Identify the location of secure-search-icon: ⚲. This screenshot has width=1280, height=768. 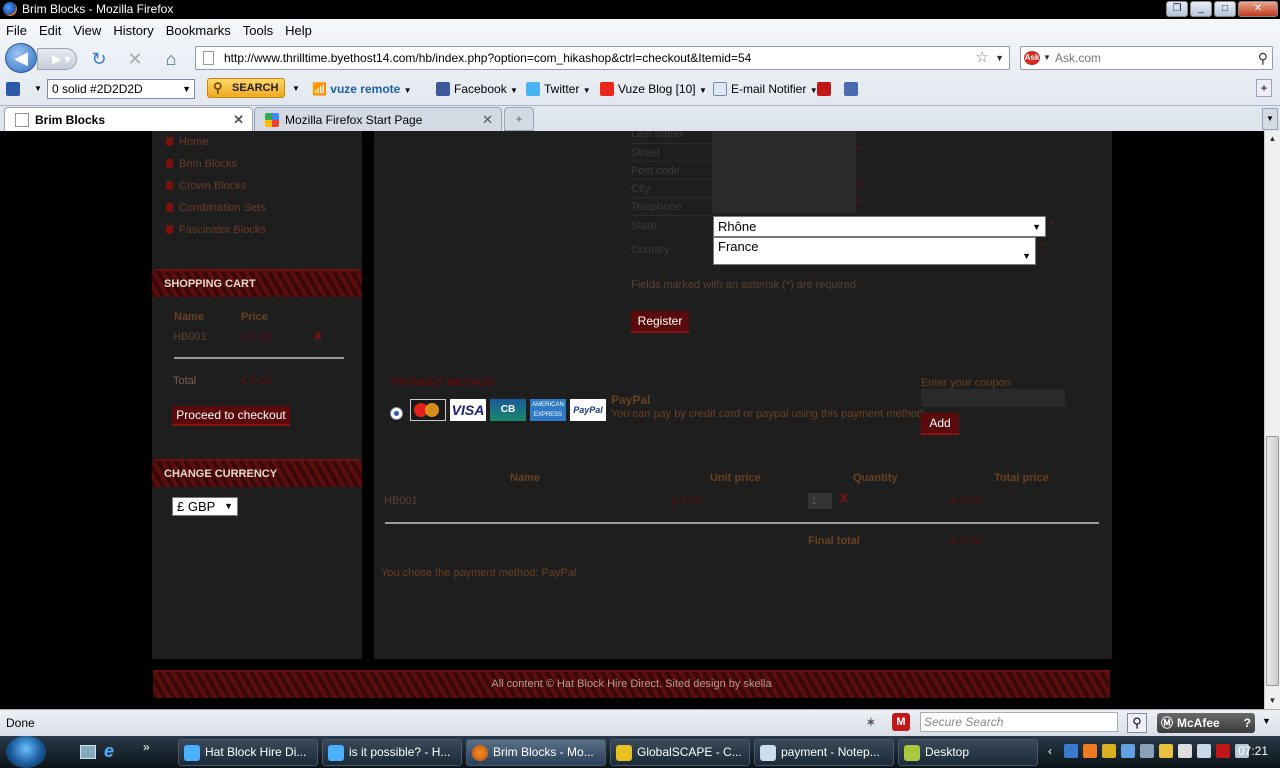
(1137, 723).